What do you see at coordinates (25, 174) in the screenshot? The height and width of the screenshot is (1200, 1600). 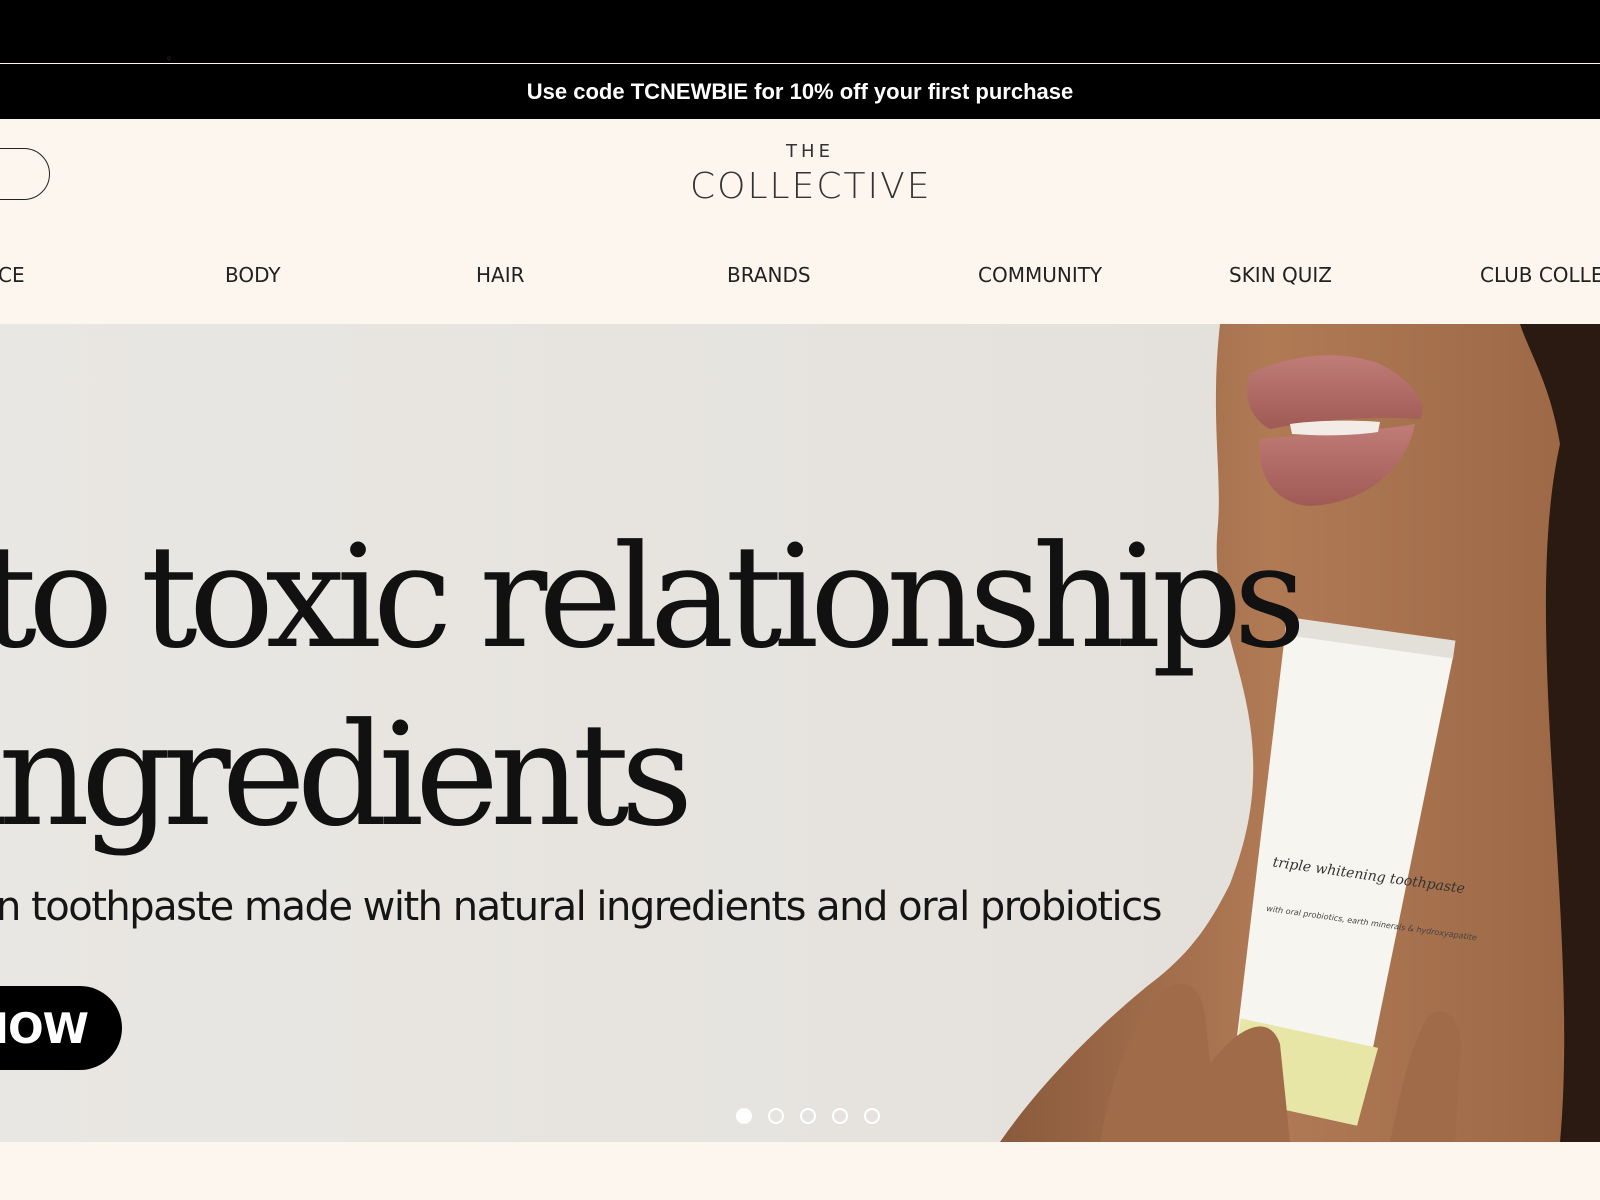 I see `search-button` at bounding box center [25, 174].